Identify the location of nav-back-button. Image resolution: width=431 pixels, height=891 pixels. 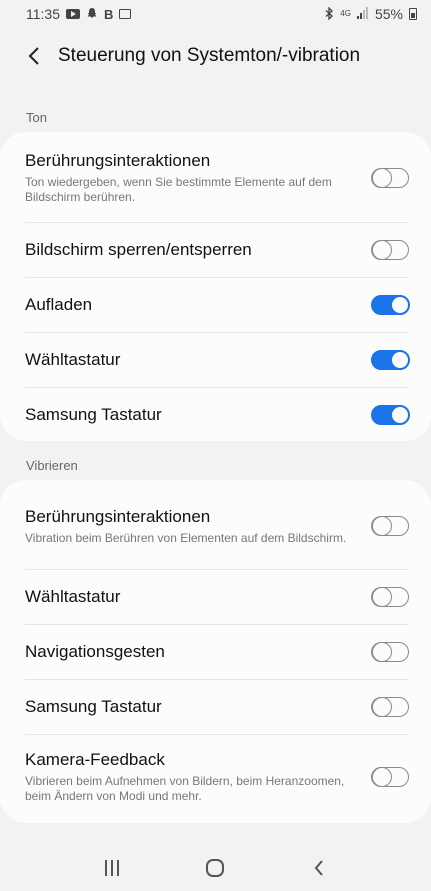
(319, 868).